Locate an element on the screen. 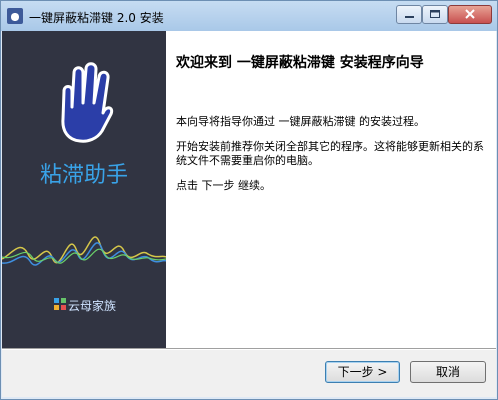 Image resolution: width=498 pixels, height=400 pixels. intro-text: 本向导将指导你通过 一键屏蔽粘滞键 的安装过程。 is located at coordinates (300, 121).